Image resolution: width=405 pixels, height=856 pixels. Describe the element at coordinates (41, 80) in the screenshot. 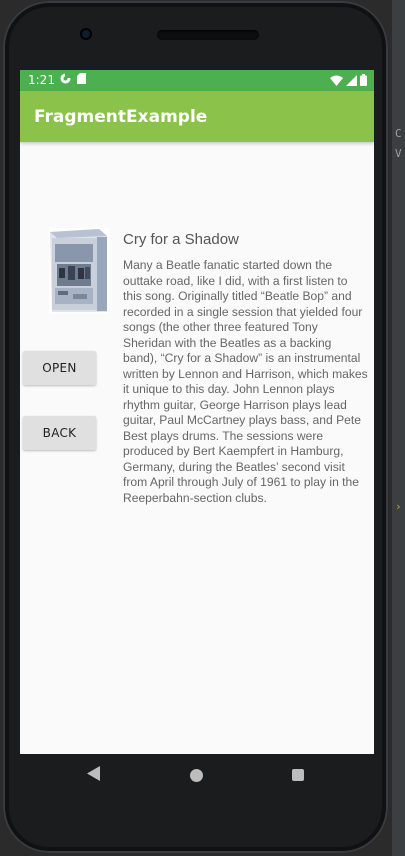

I see `status-time: 1:21` at that location.